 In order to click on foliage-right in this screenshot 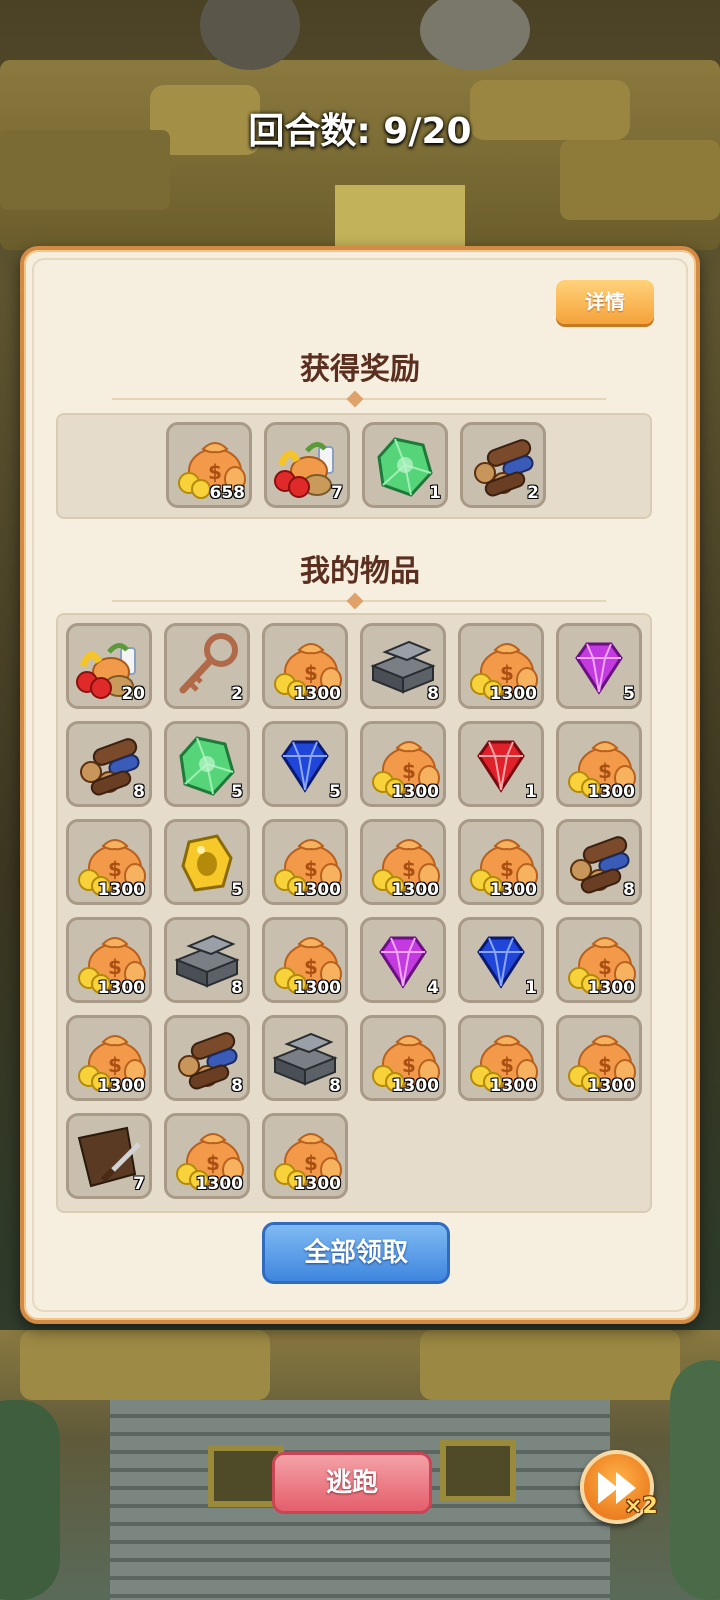, I will do `click(695, 1480)`.